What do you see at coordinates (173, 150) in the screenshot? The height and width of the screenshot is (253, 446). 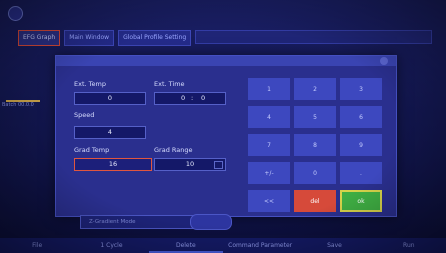 I see `grad-range-label: Grad Range` at bounding box center [173, 150].